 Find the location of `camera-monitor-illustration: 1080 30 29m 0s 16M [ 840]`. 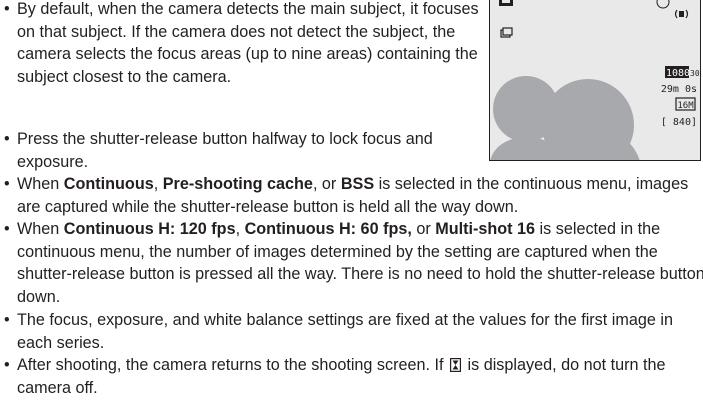

camera-monitor-illustration: 1080 30 29m 0s 16M [ 840] is located at coordinates (595, 80).